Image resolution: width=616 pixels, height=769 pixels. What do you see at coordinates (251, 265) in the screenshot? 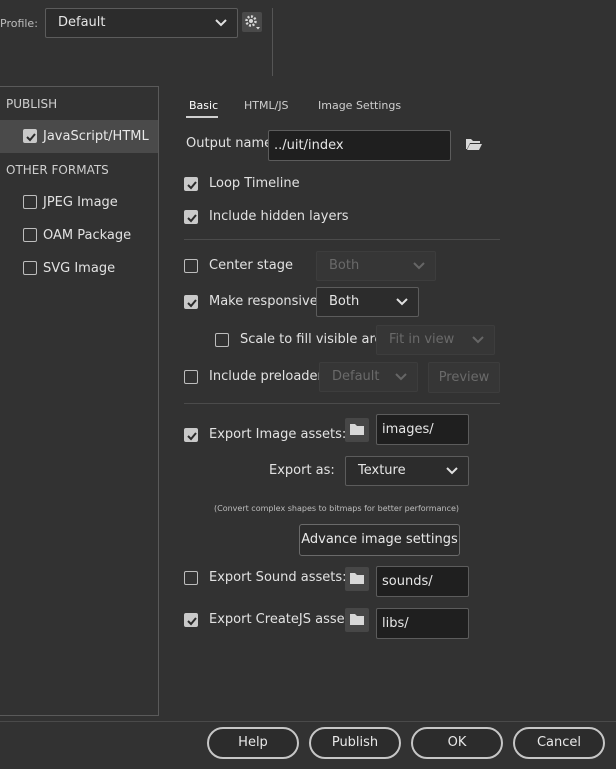
I see `center-stage-label: Center stage` at bounding box center [251, 265].